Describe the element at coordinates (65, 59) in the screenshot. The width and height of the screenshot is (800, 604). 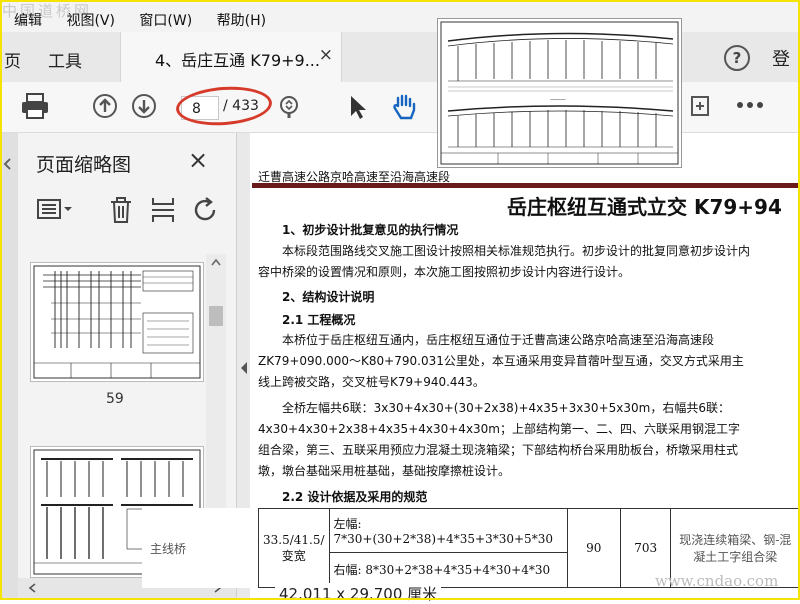
I see `tab-tools: 工具` at that location.